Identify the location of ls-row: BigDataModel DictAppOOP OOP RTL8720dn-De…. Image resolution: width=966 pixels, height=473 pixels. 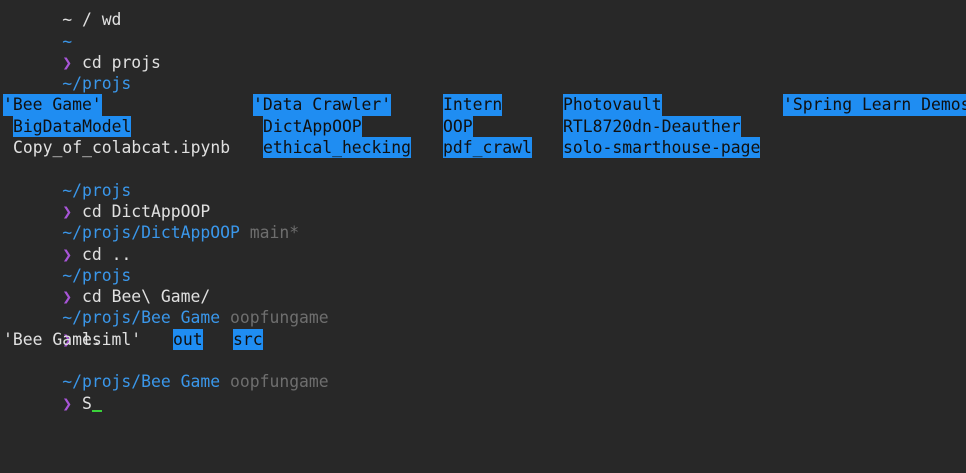
(372, 126).